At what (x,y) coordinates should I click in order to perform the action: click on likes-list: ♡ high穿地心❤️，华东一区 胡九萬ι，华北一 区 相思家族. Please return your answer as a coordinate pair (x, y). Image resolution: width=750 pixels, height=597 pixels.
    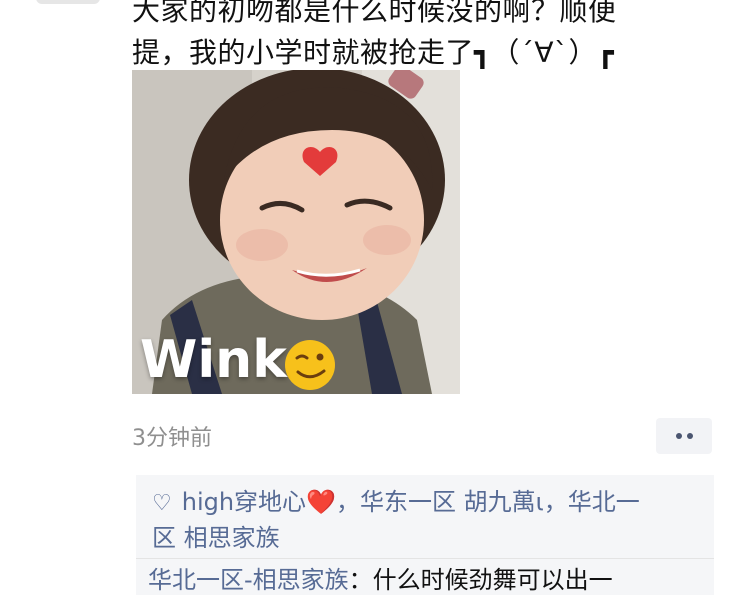
    Looking at the image, I should click on (430, 520).